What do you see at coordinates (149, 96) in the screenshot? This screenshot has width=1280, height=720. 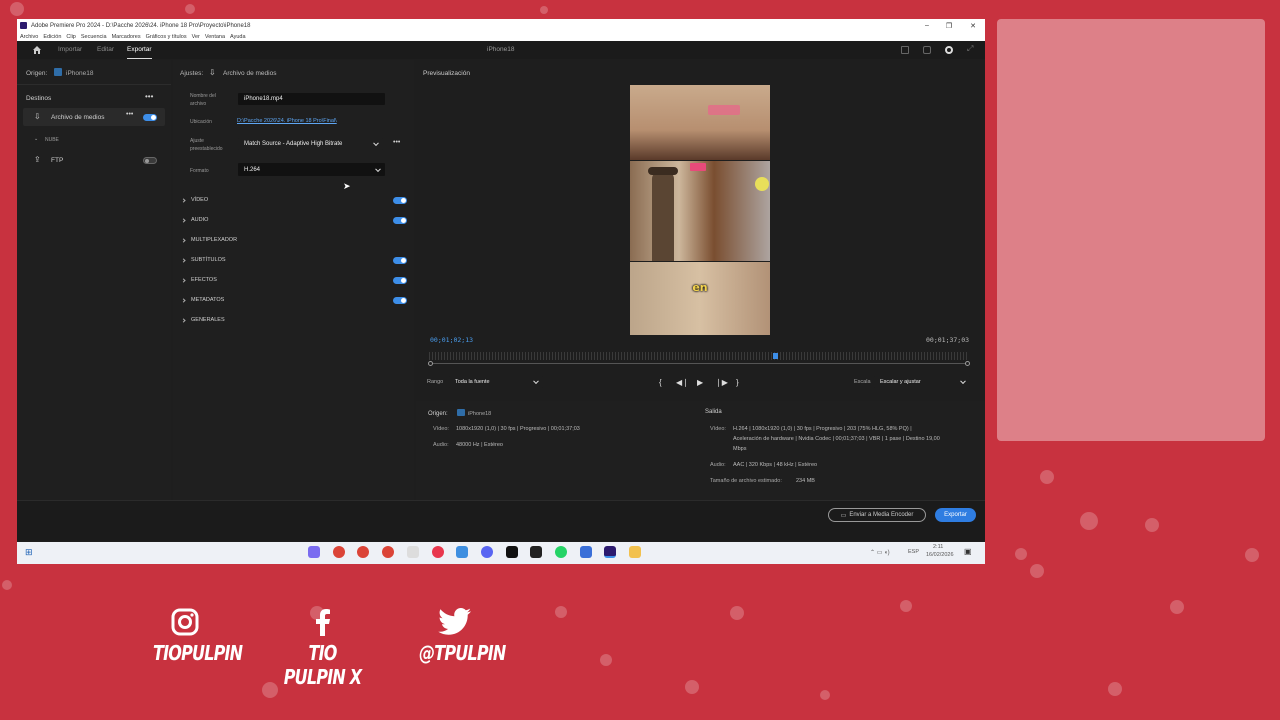 I see `destinations-more-icon: •••` at bounding box center [149, 96].